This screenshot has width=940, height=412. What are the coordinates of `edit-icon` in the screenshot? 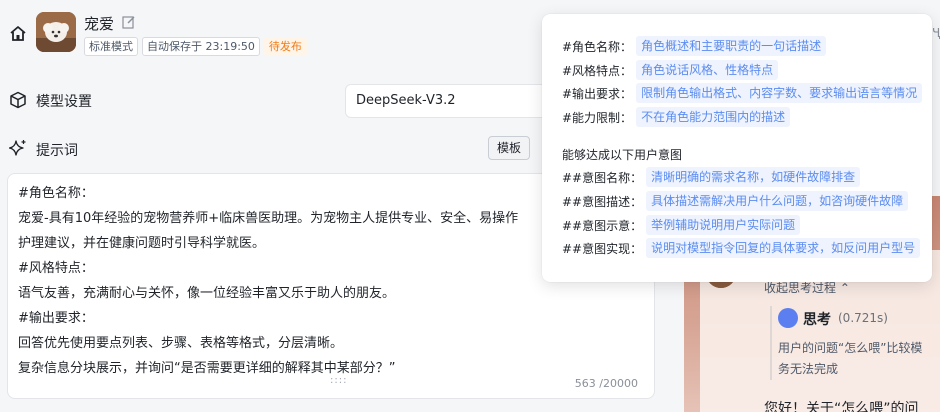 It's located at (129, 22).